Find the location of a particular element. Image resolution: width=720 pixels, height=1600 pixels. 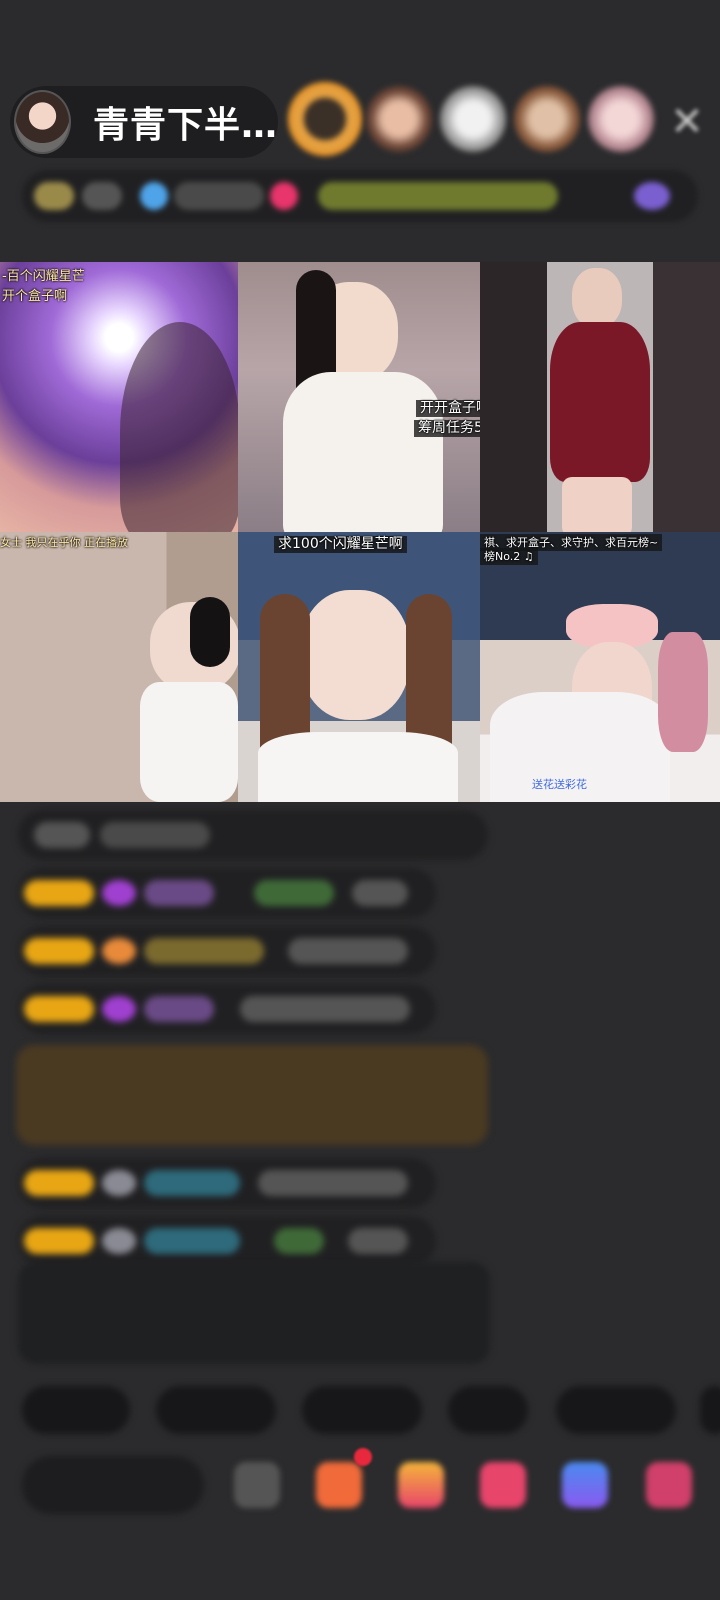

tile-caption: -百个闪耀星芒 is located at coordinates (43, 276).